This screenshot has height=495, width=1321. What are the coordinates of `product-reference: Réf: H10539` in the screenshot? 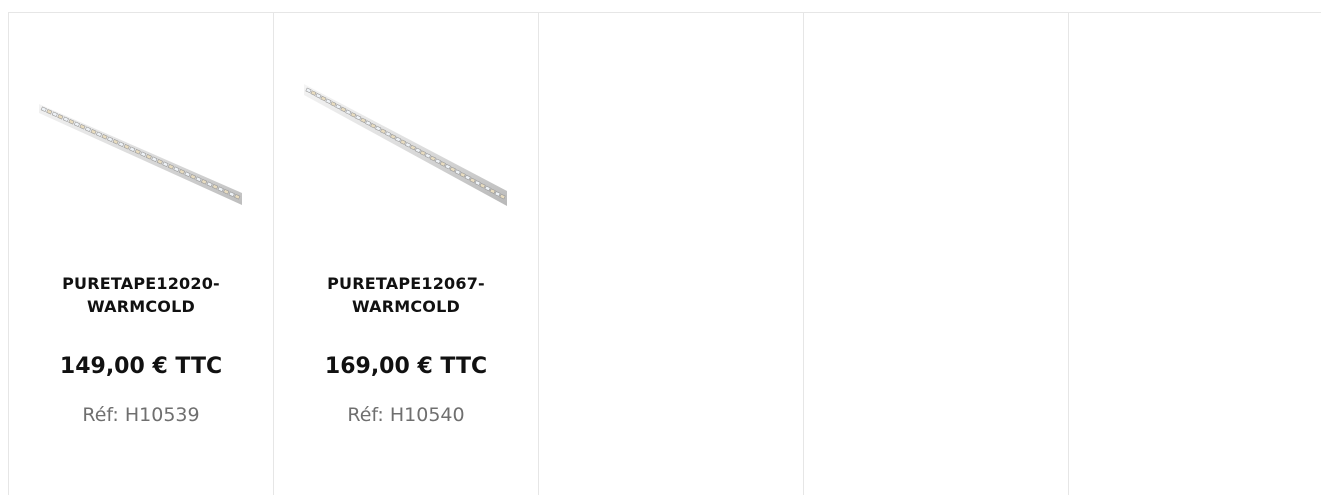 It's located at (141, 415).